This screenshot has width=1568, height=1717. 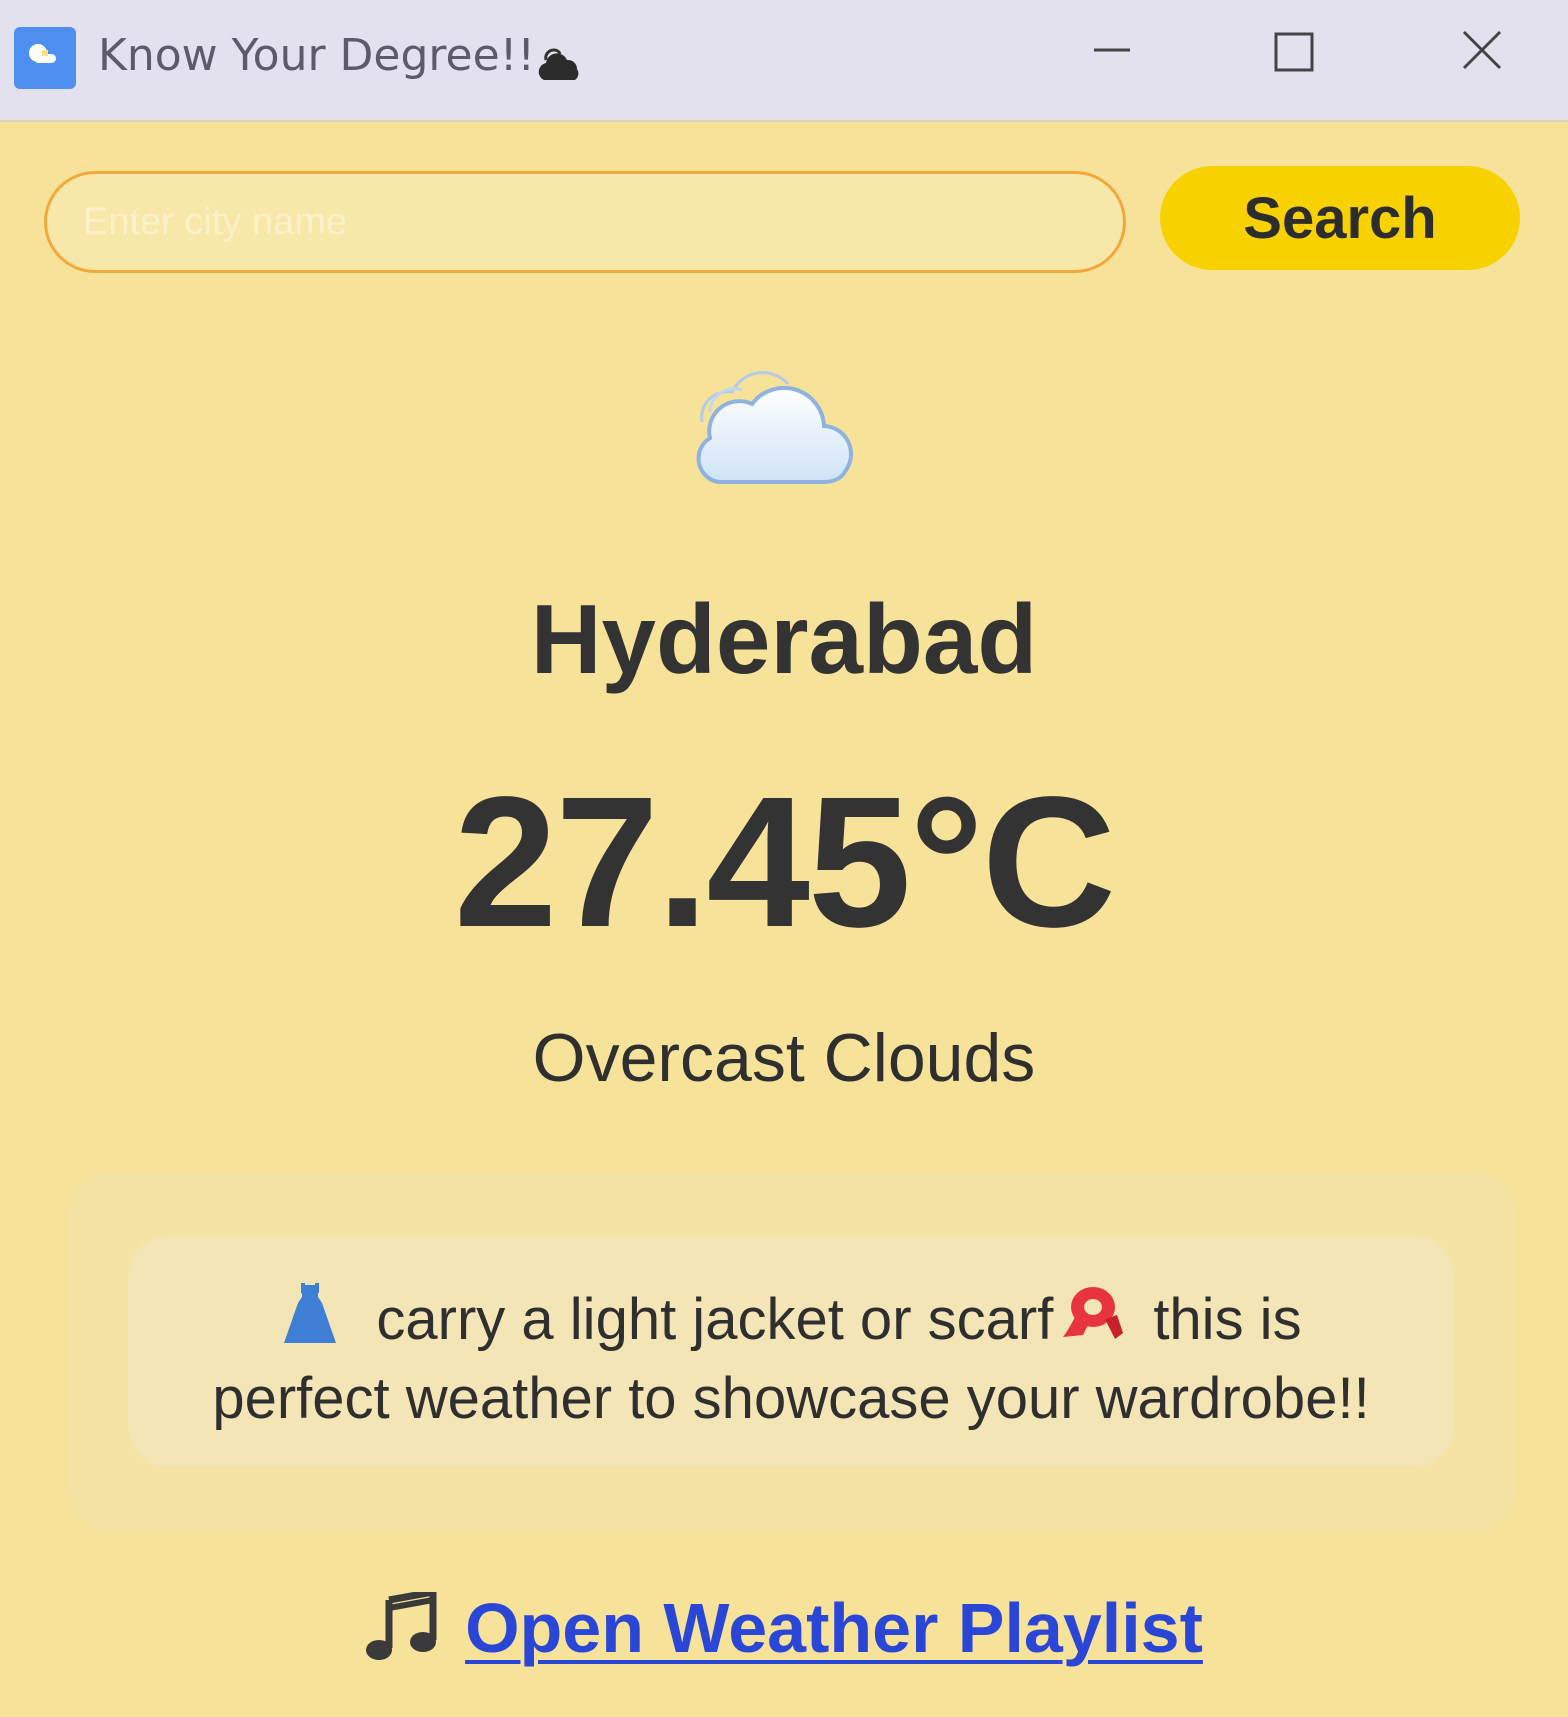 I want to click on city-search-input, so click(x=585, y=222).